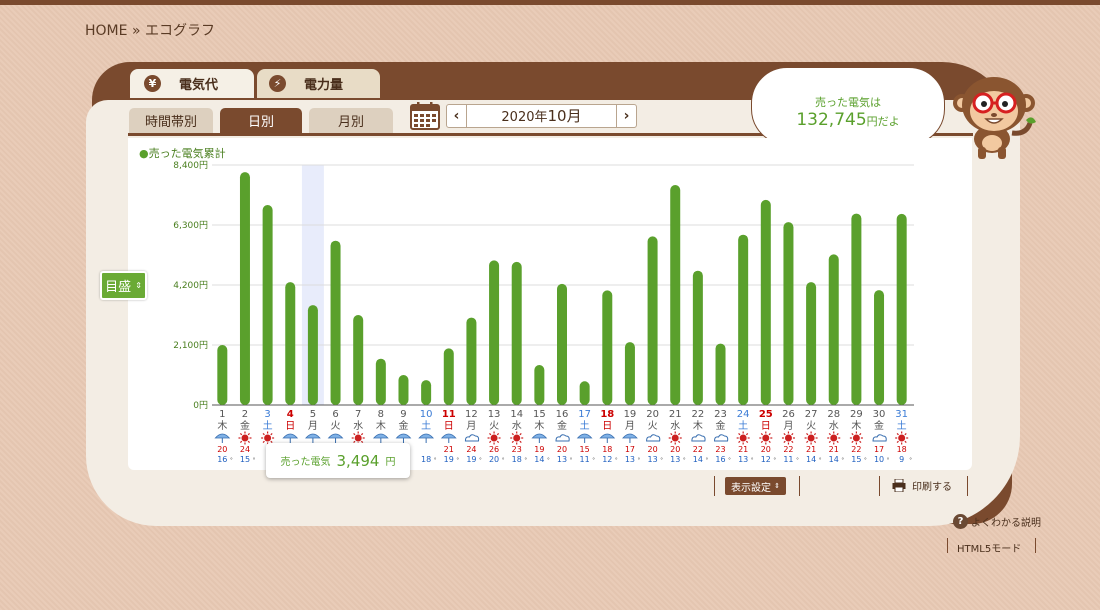 Image resolution: width=1100 pixels, height=610 pixels. What do you see at coordinates (318, 83) in the screenshot?
I see `tab-ryo: ⚡ 電力量` at bounding box center [318, 83].